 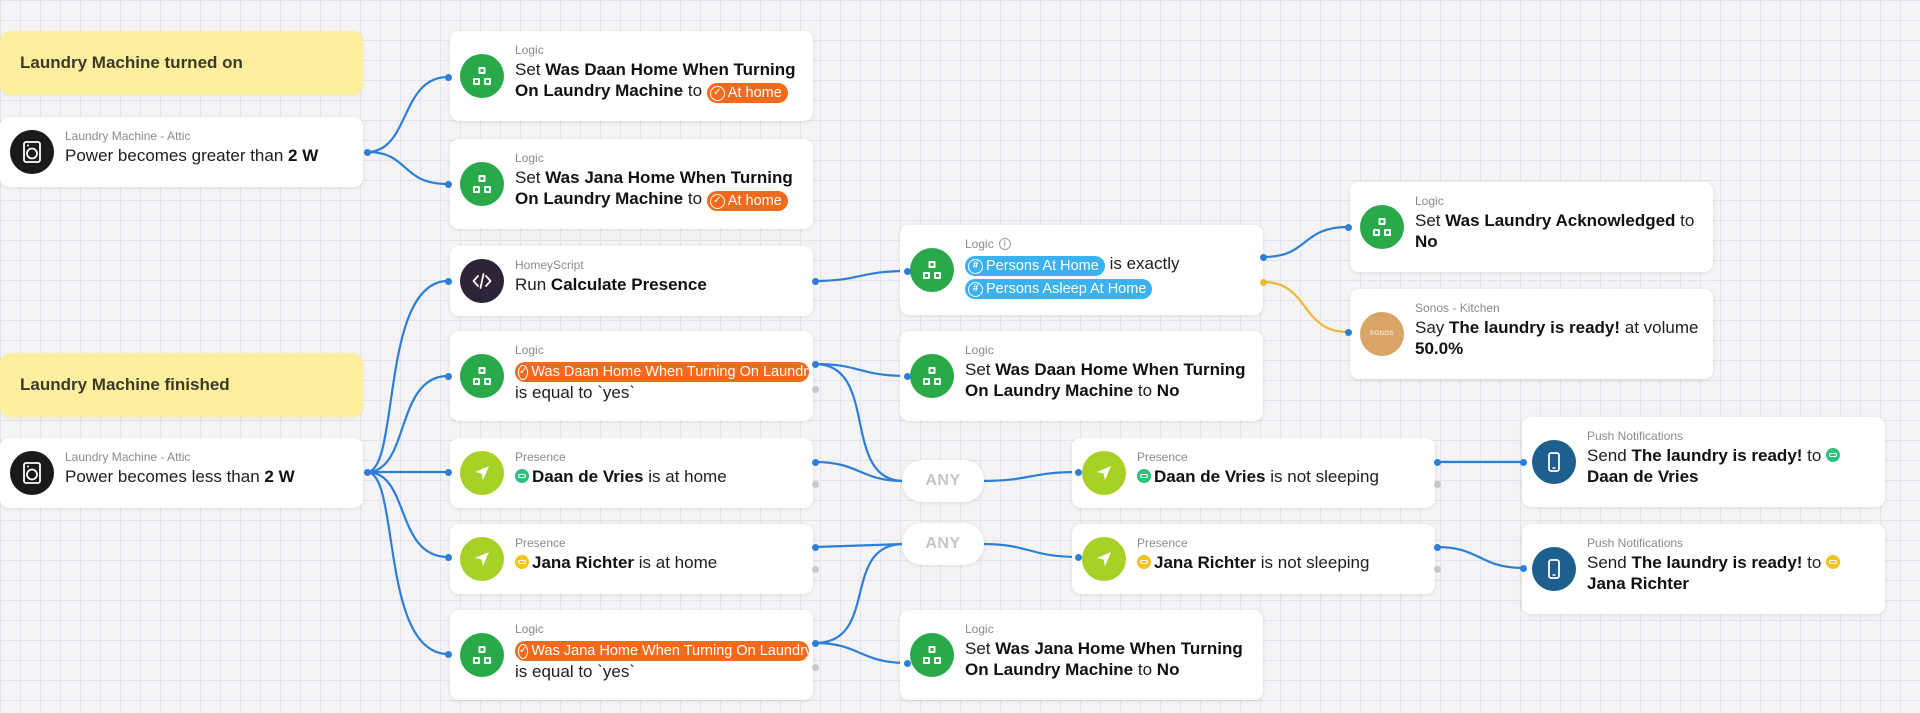 What do you see at coordinates (1109, 244) in the screenshot?
I see `card-source: Logic i` at bounding box center [1109, 244].